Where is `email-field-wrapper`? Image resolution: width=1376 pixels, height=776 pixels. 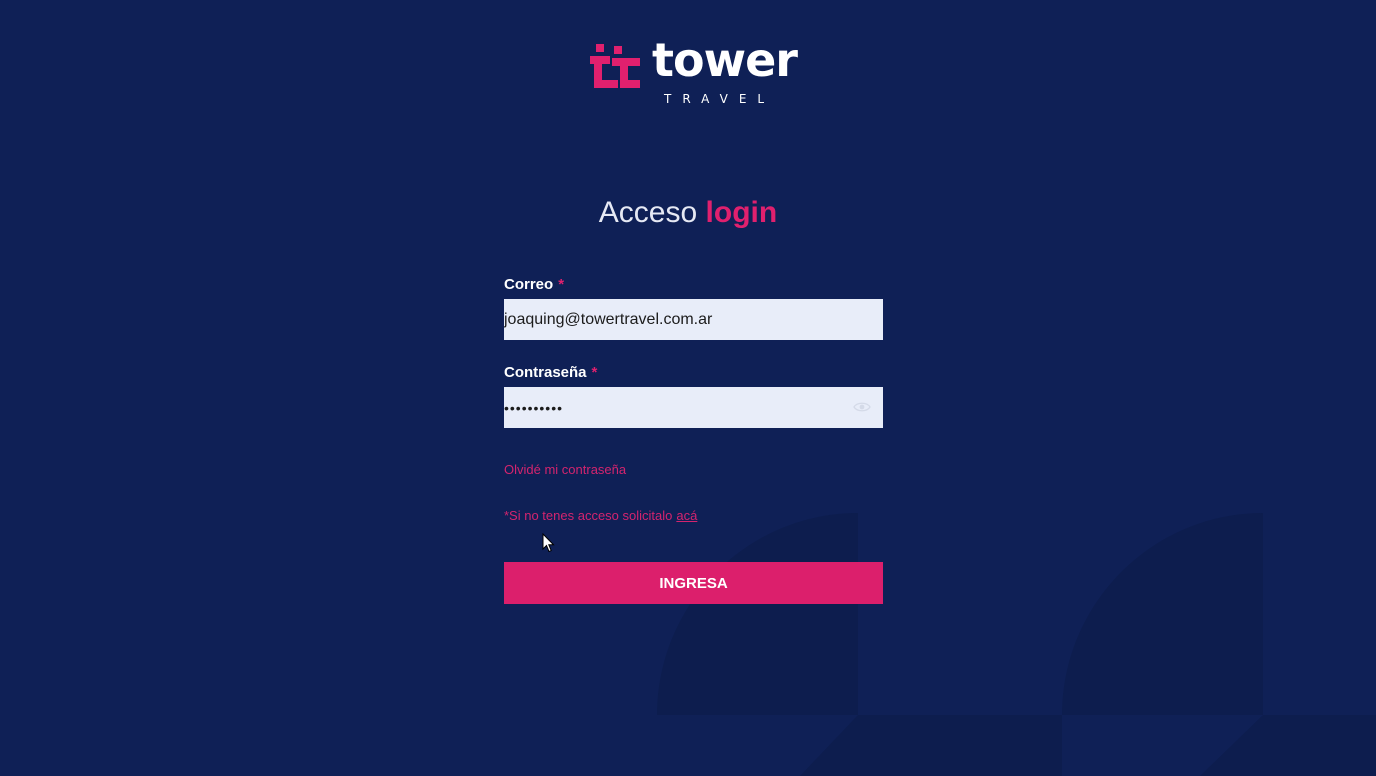
email-field-wrapper is located at coordinates (693, 319).